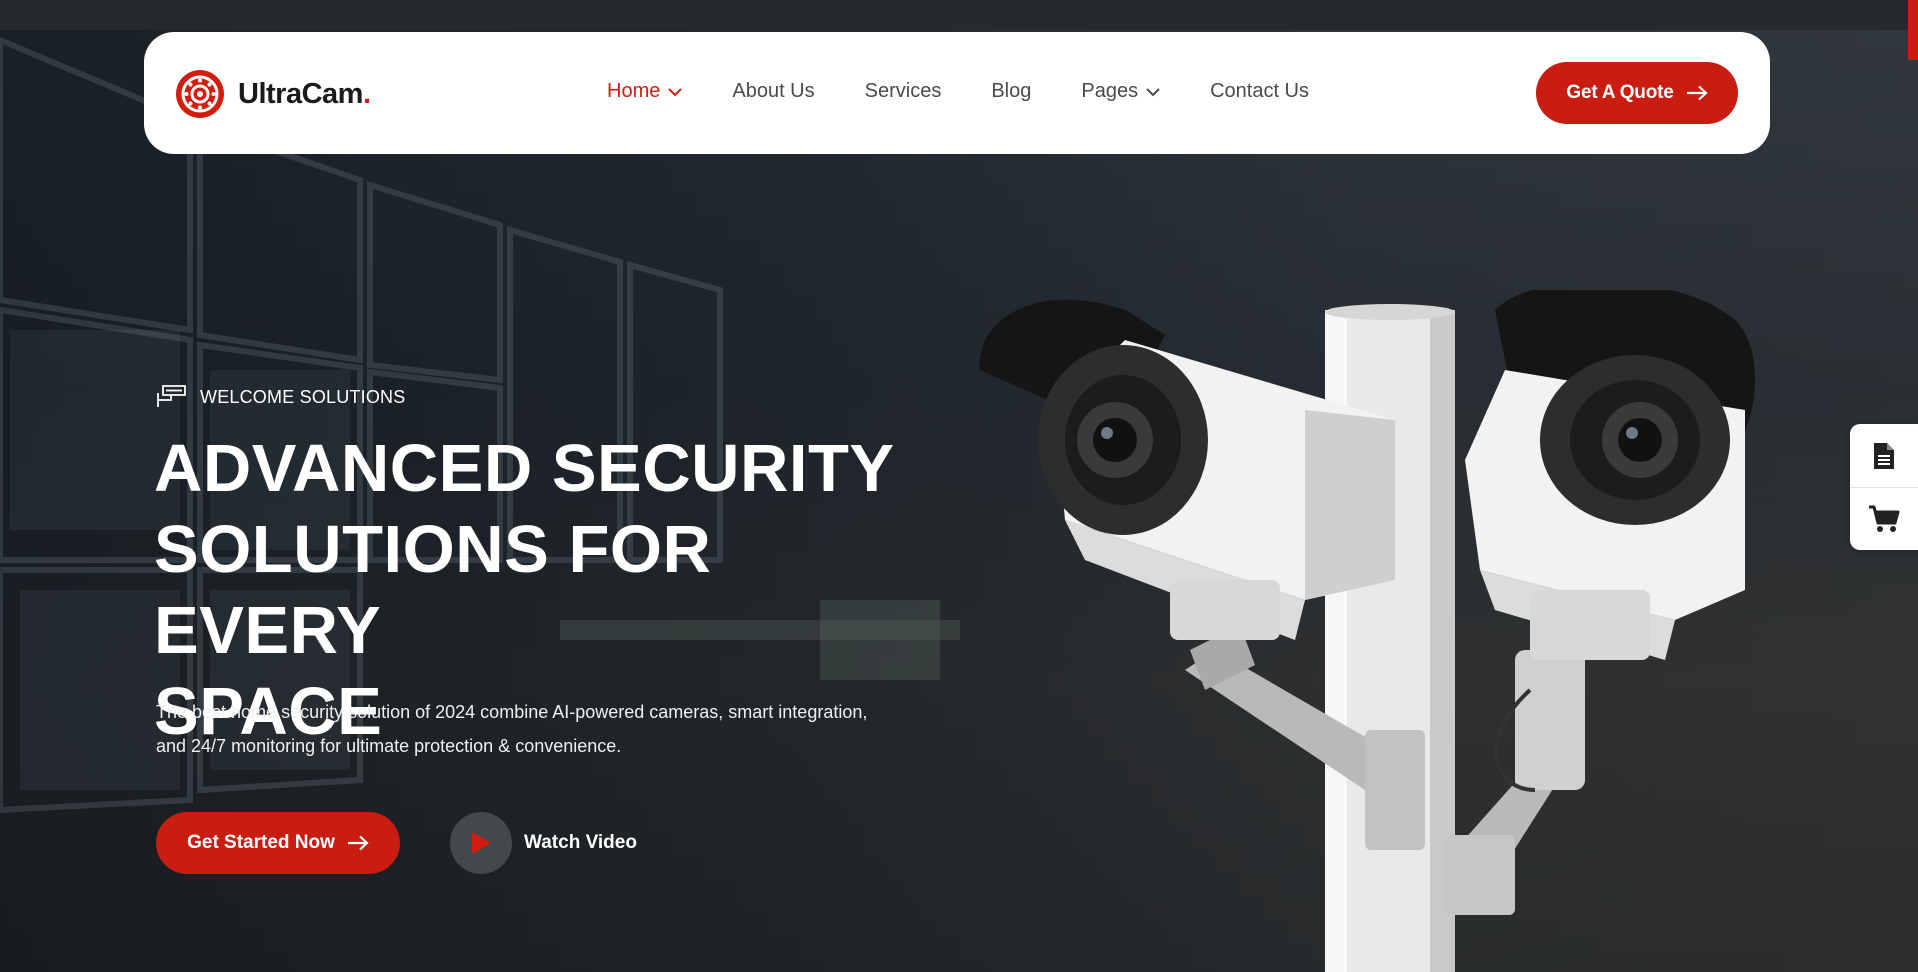 Image resolution: width=1918 pixels, height=972 pixels. I want to click on get-started-button: Get Started Now, so click(278, 843).